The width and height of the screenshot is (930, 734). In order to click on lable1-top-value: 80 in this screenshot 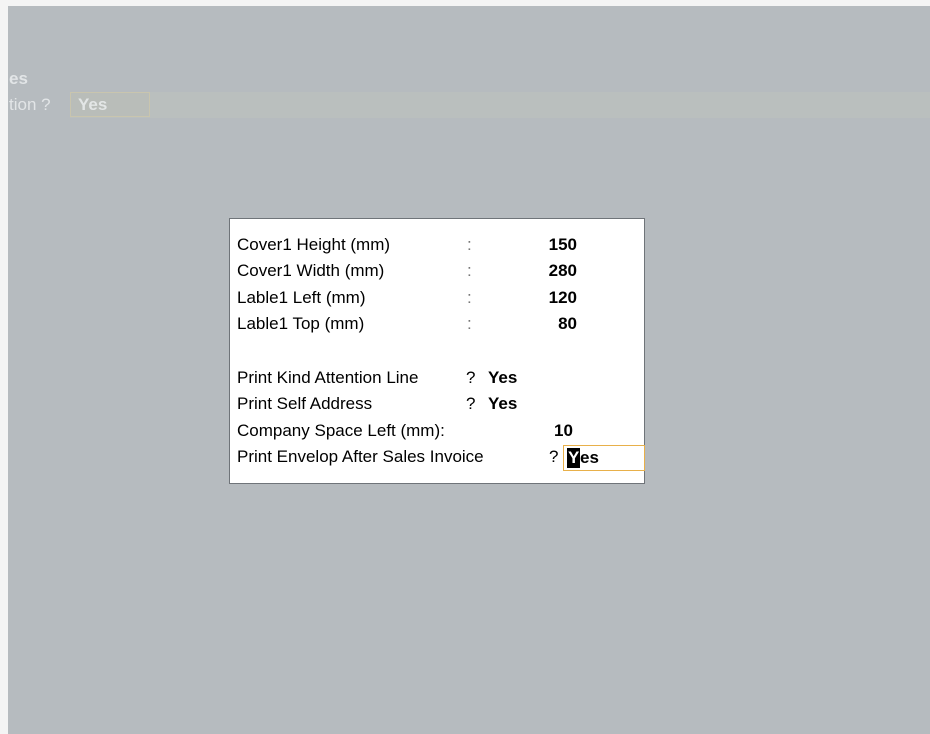, I will do `click(517, 324)`.